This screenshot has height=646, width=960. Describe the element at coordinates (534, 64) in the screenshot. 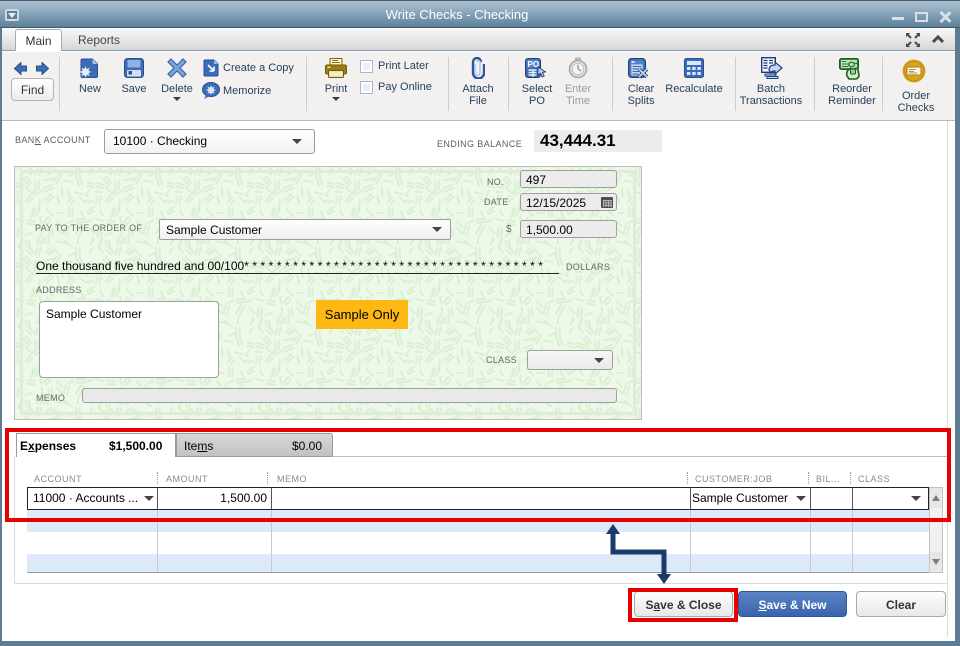

I see `svg-text: PO` at that location.